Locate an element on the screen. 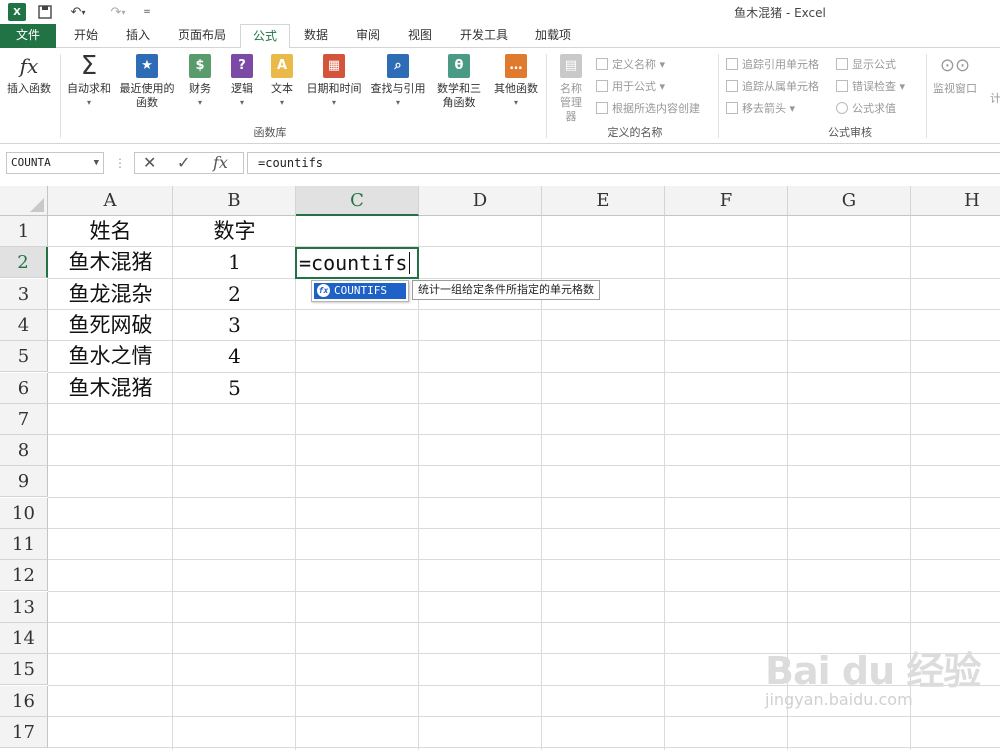 This screenshot has width=1000, height=750. cell-a2: 鱼木混猪 is located at coordinates (110, 262).